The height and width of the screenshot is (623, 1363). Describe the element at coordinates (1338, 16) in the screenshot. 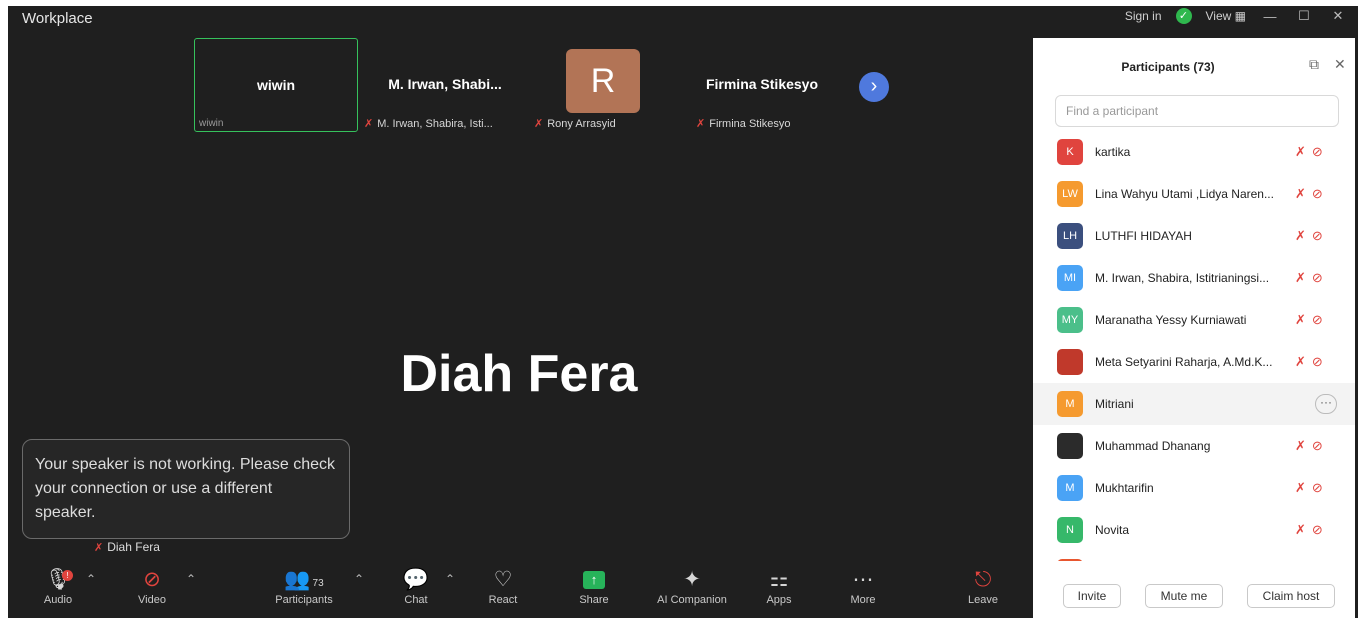

I see `close-window-button: ✕` at that location.